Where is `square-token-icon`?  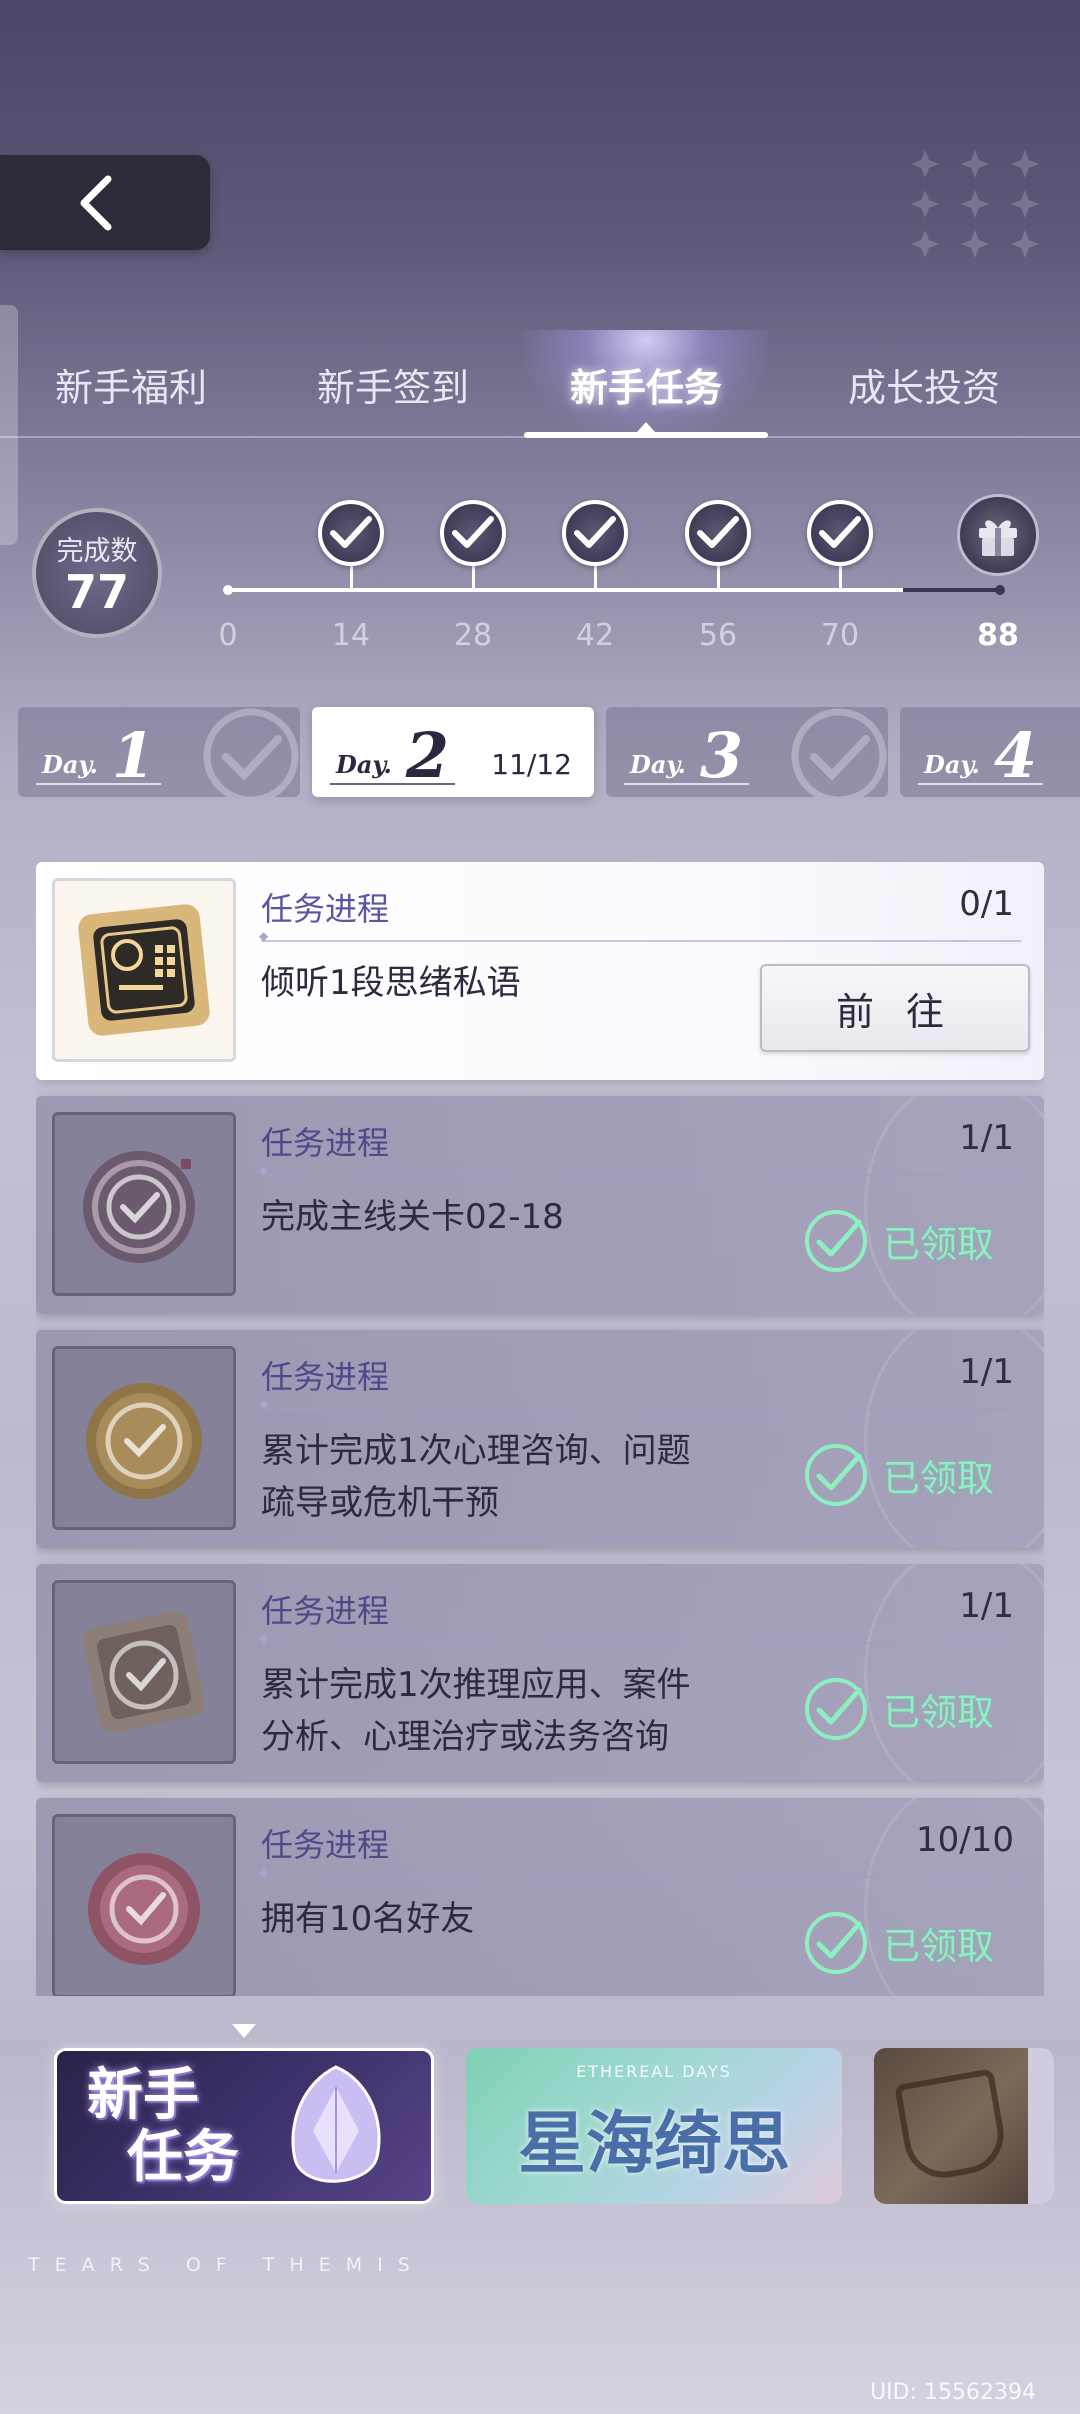
square-token-icon is located at coordinates (144, 1672).